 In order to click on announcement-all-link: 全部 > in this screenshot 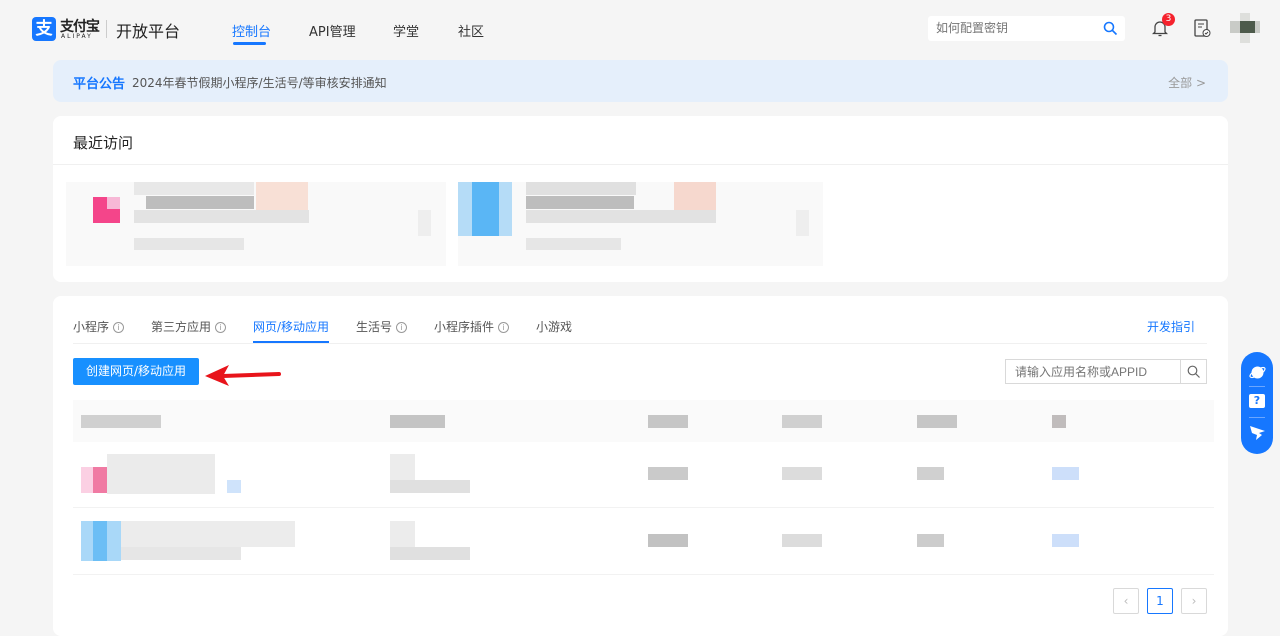, I will do `click(1187, 82)`.